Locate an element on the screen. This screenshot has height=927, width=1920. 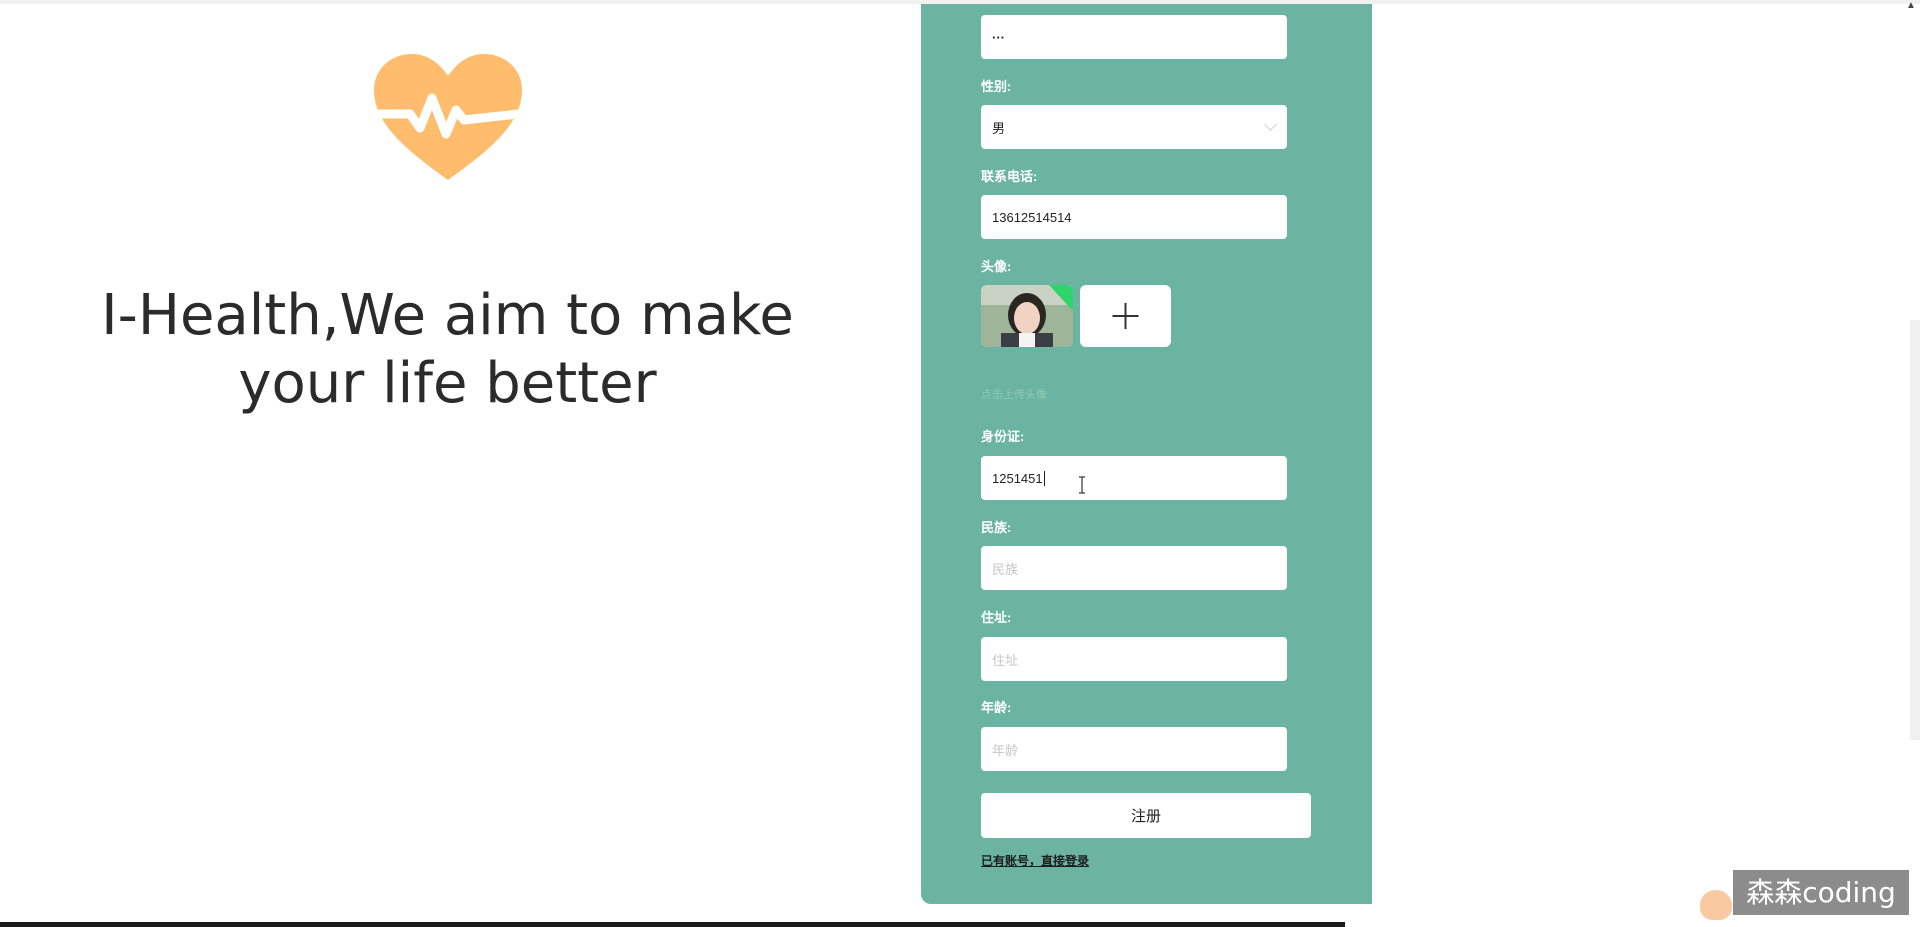
slogan-line-2: your life better is located at coordinates (447, 383).